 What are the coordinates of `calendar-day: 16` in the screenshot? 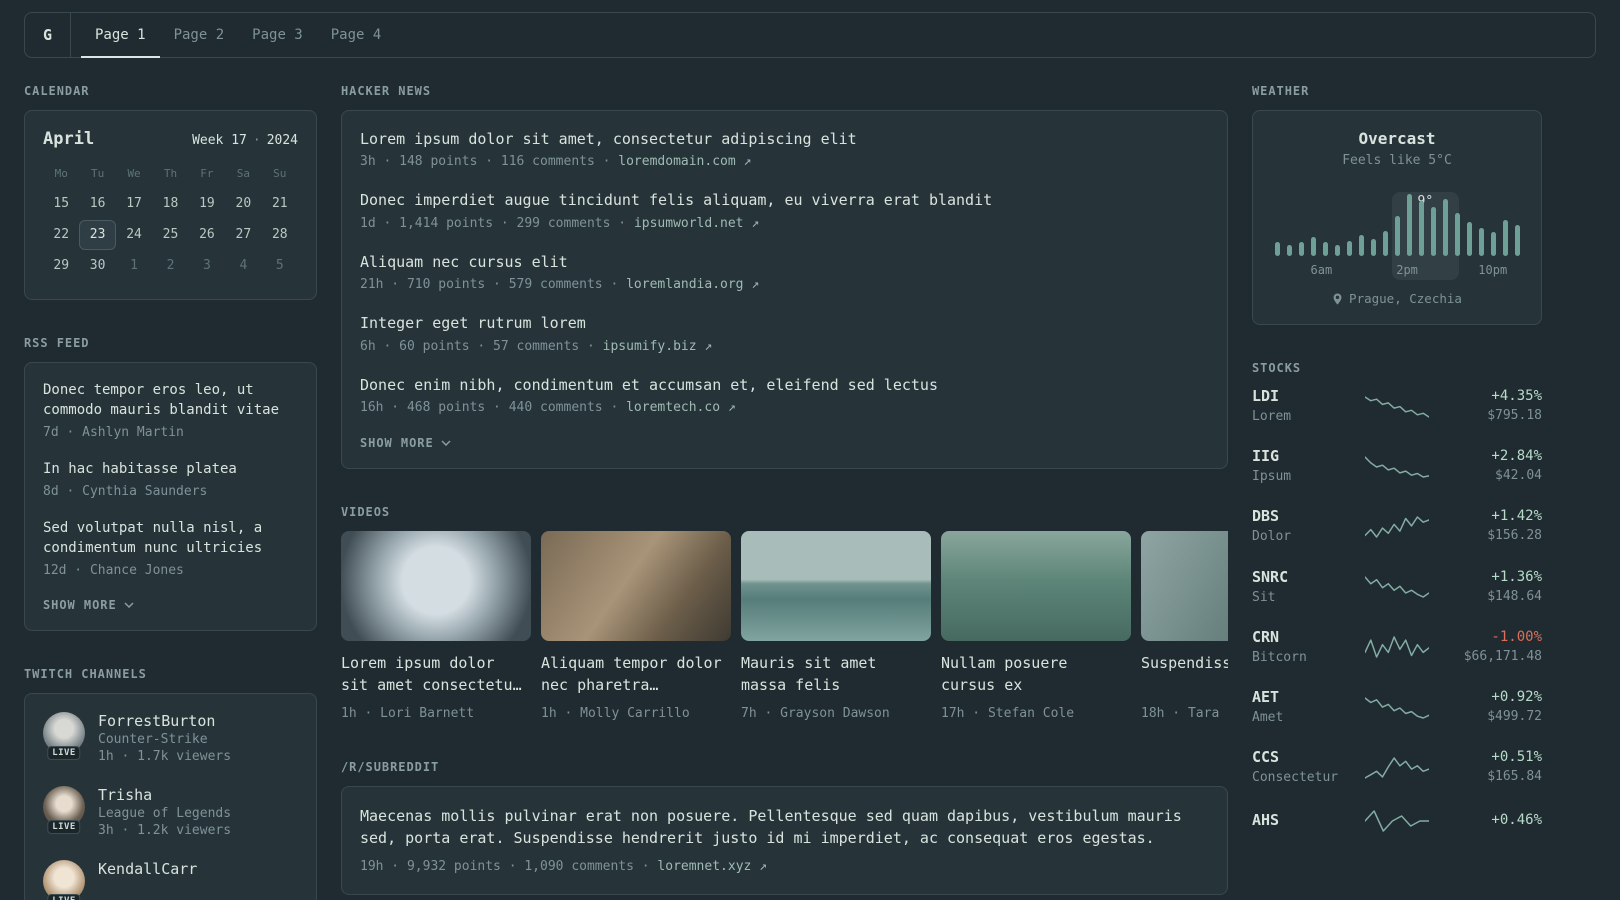 It's located at (97, 203).